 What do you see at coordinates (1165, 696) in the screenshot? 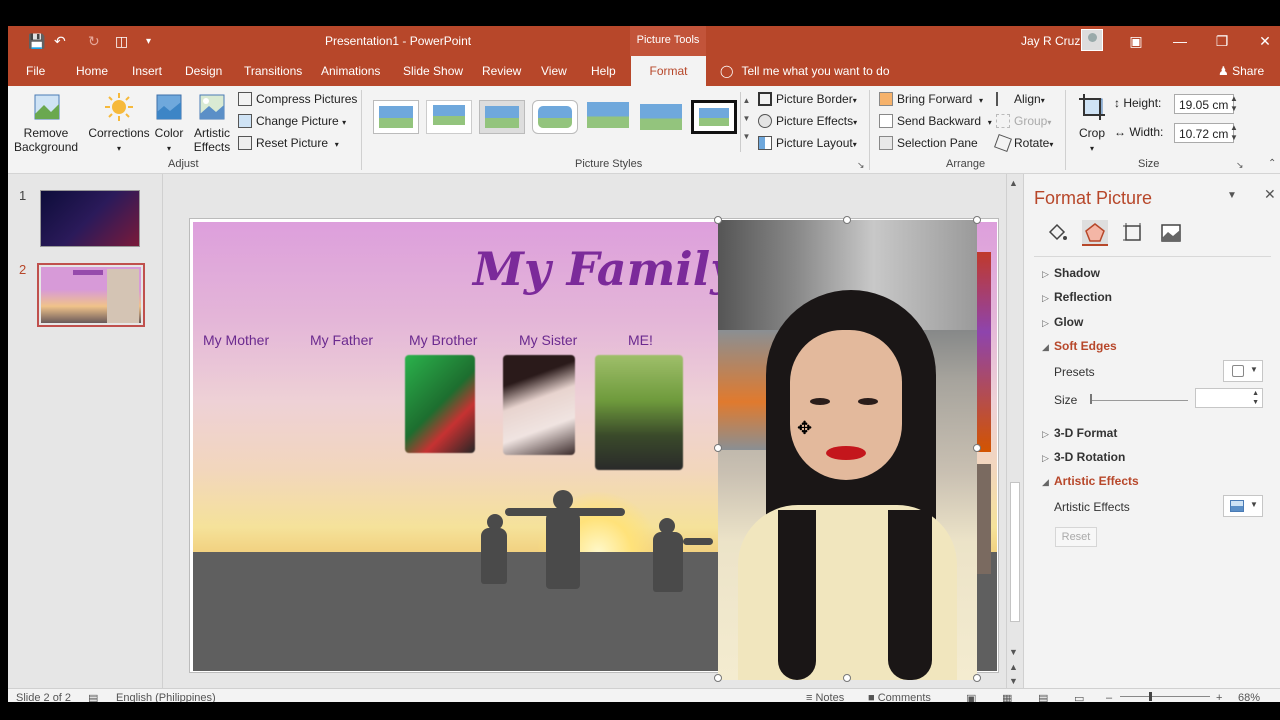
I see `zoom-slider` at bounding box center [1165, 696].